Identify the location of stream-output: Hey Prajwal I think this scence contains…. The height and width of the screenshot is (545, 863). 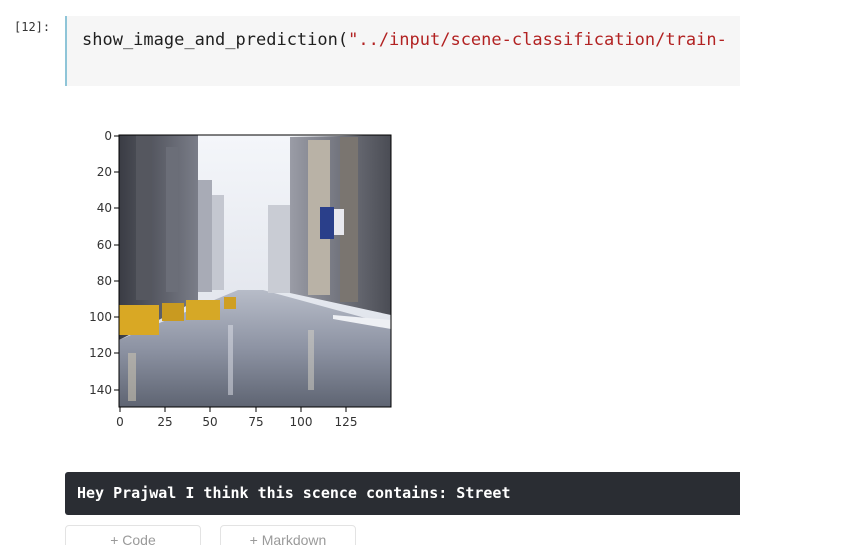
(402, 493).